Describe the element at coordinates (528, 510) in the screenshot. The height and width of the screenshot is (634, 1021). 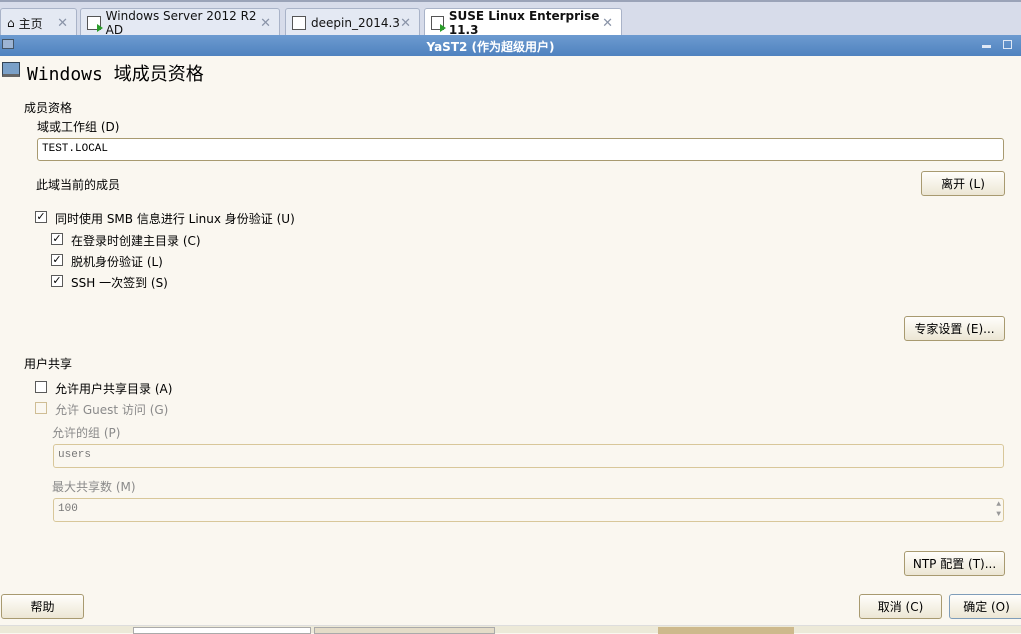
I see `max-shares-spinbox: 100 ▲ ▼` at that location.